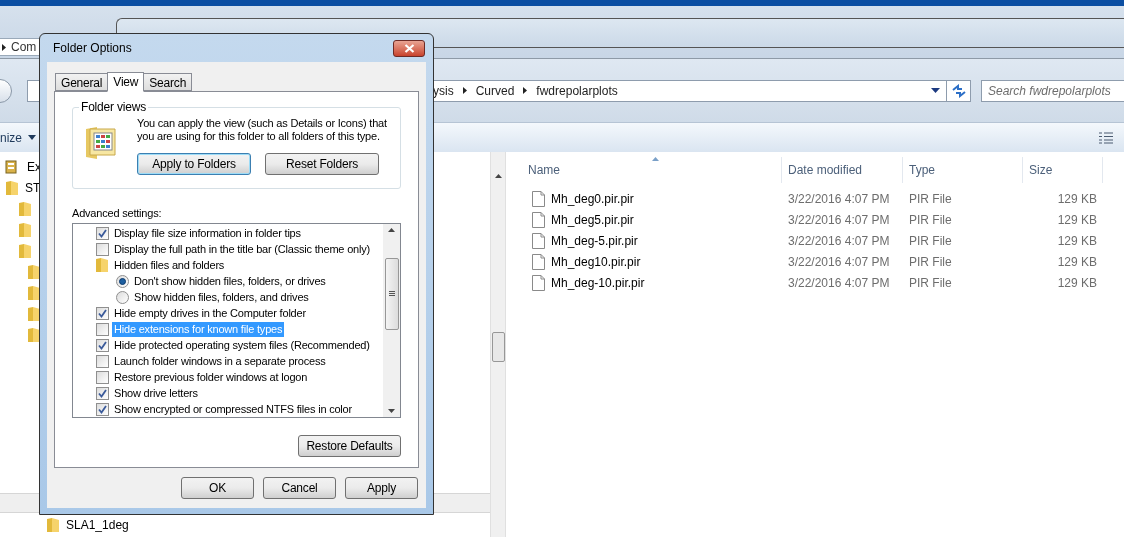 The image size is (1124, 537). Describe the element at coordinates (82, 82) in the screenshot. I see `tab: General` at that location.